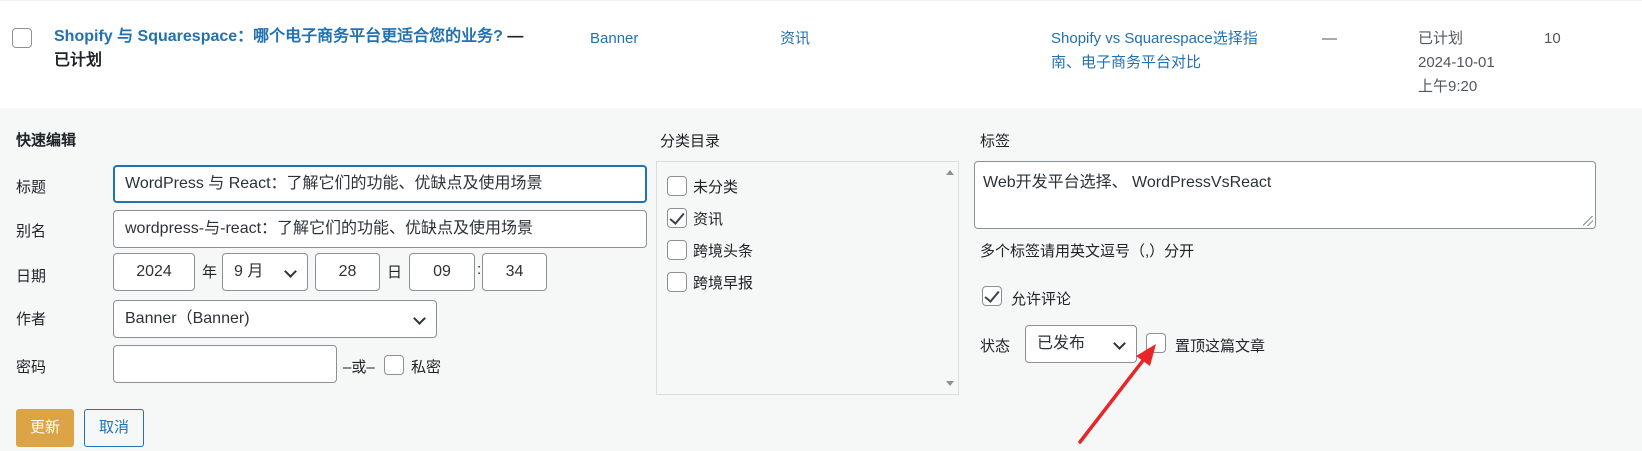 This screenshot has width=1642, height=451. I want to click on password-label: 密码, so click(31, 367).